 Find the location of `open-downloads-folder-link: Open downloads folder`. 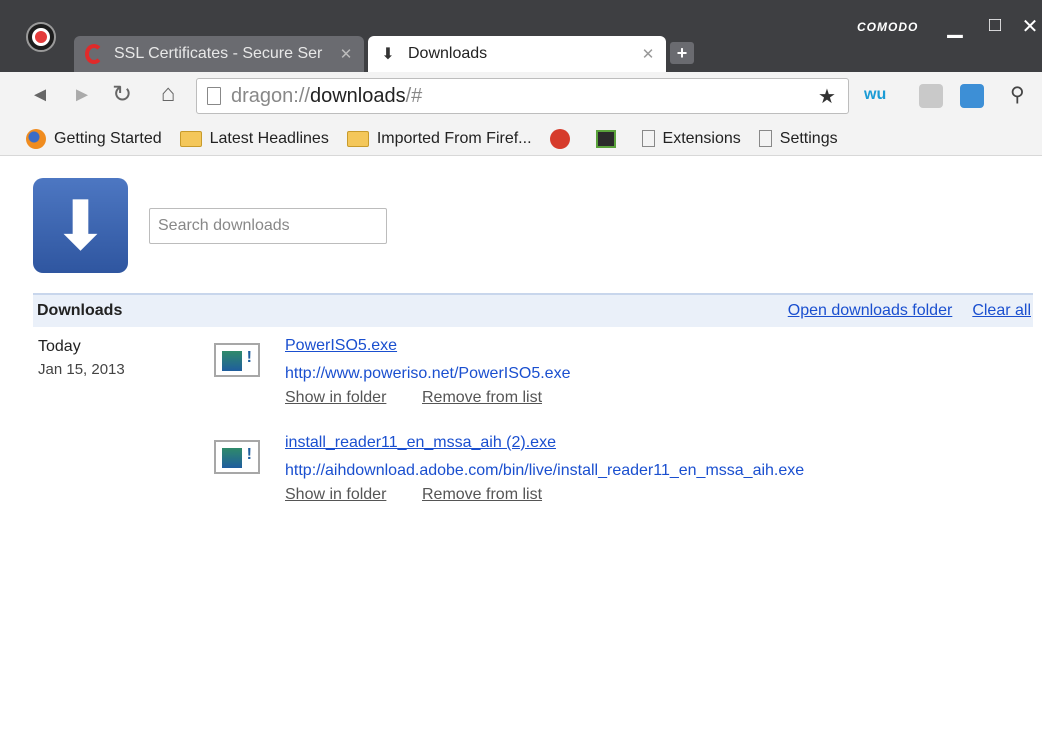

open-downloads-folder-link: Open downloads folder is located at coordinates (870, 311).